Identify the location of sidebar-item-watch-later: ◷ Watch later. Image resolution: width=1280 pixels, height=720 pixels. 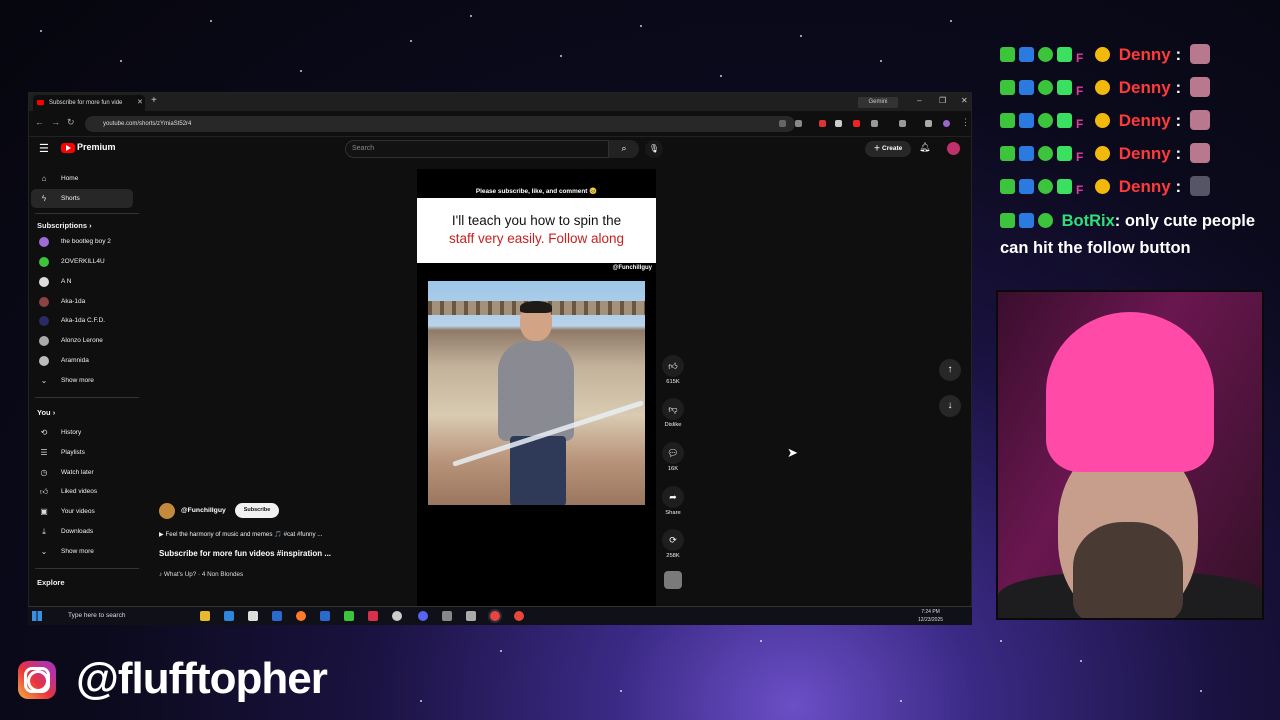
(82, 472).